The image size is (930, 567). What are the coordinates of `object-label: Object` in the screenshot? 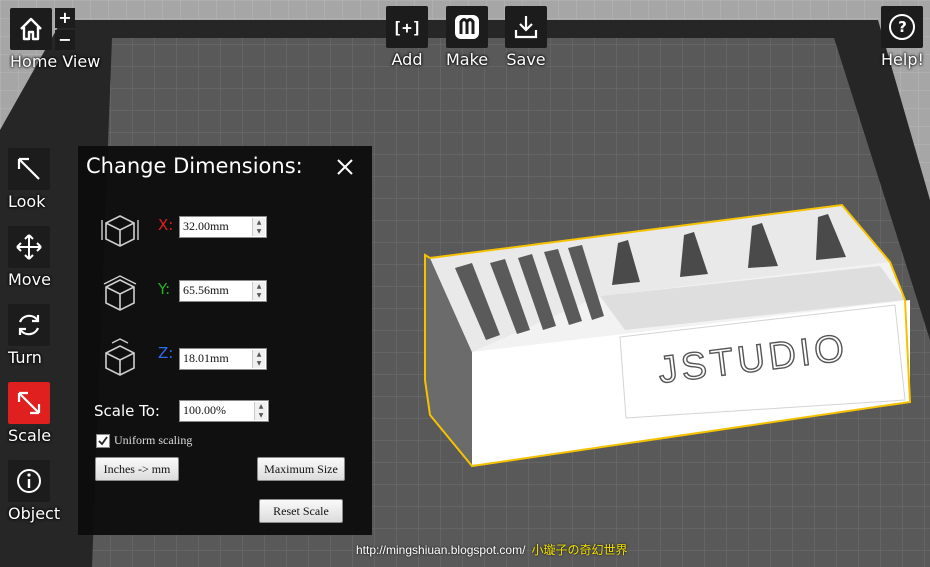 It's located at (34, 513).